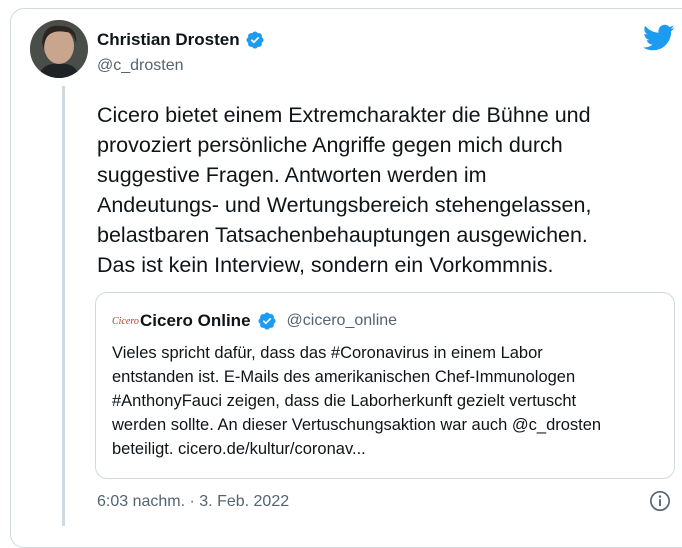  I want to click on tweet-timestamp: 6:03 nachm. · 3. Feb. 2022, so click(193, 502).